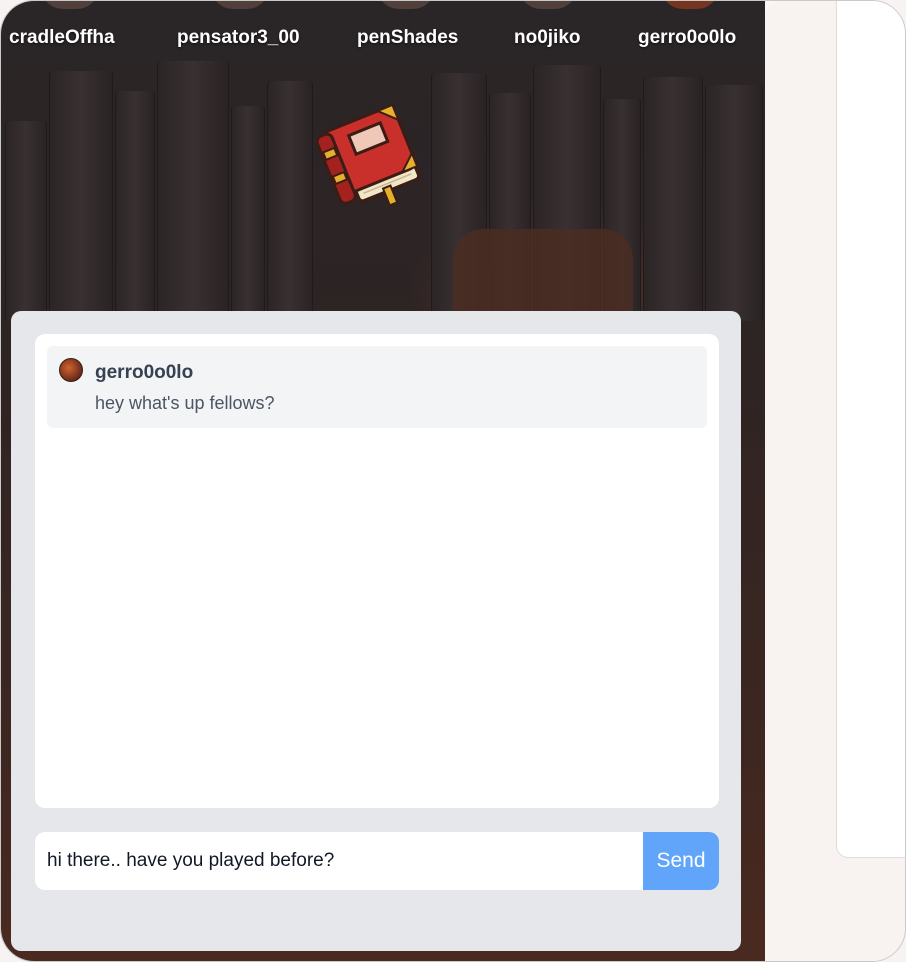  I want to click on lamp-shape, so click(543, 274).